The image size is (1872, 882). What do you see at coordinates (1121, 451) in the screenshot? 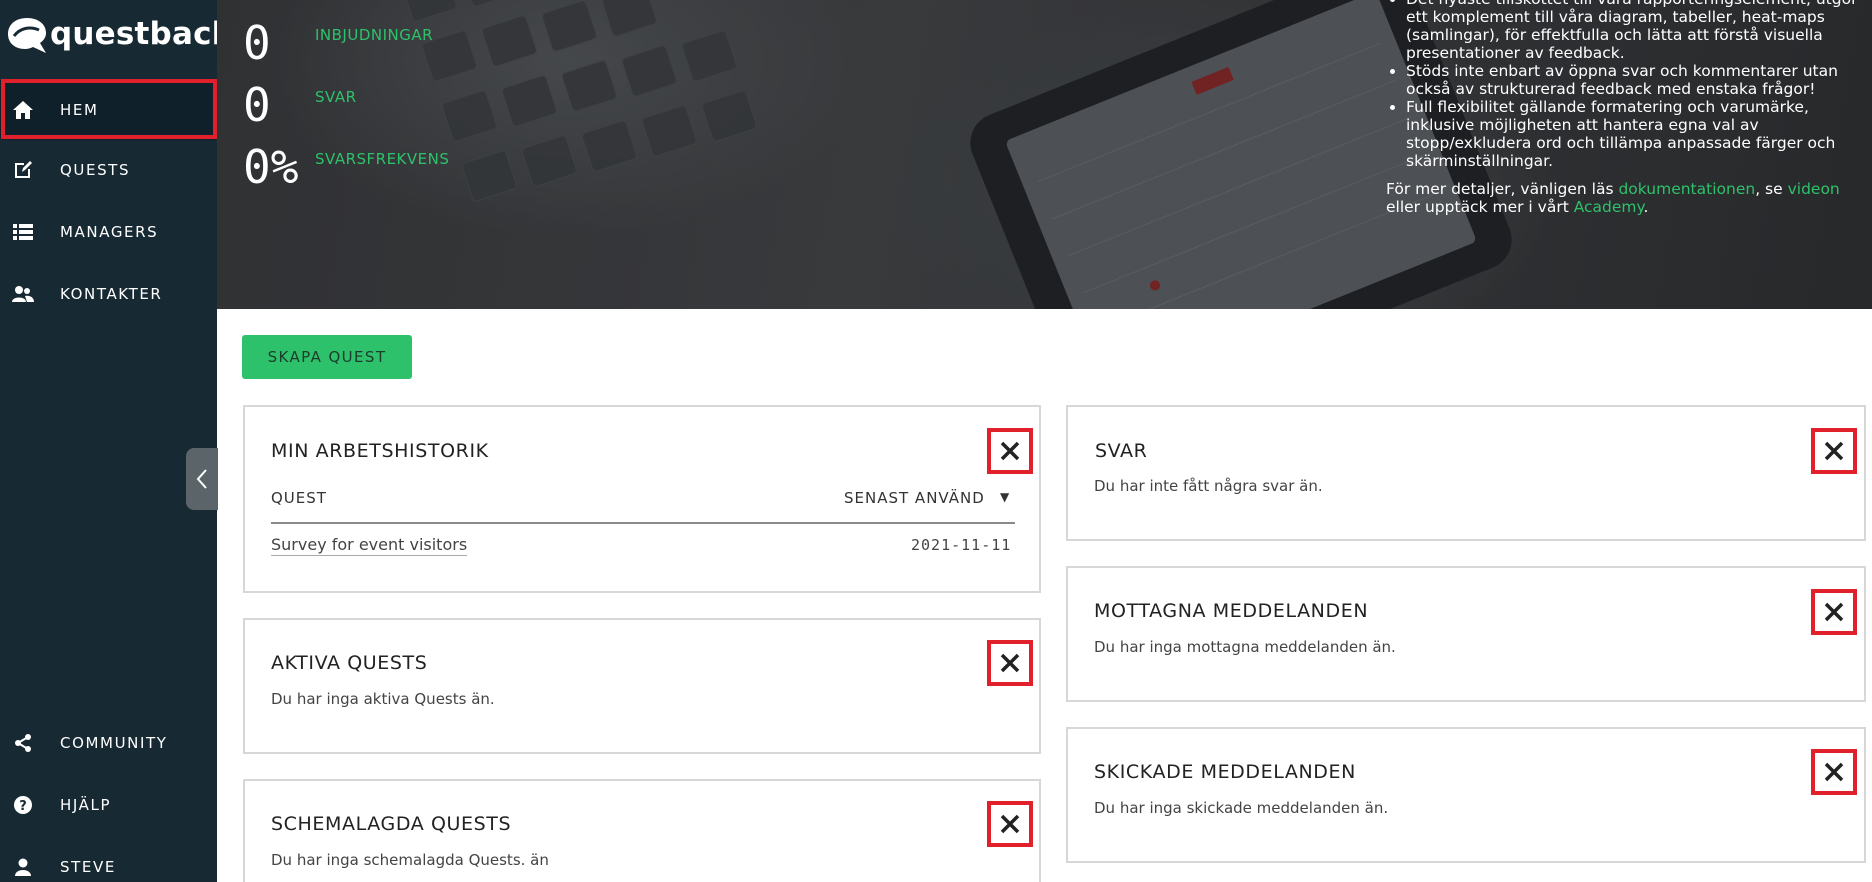
I see `card-title: SVAR` at bounding box center [1121, 451].